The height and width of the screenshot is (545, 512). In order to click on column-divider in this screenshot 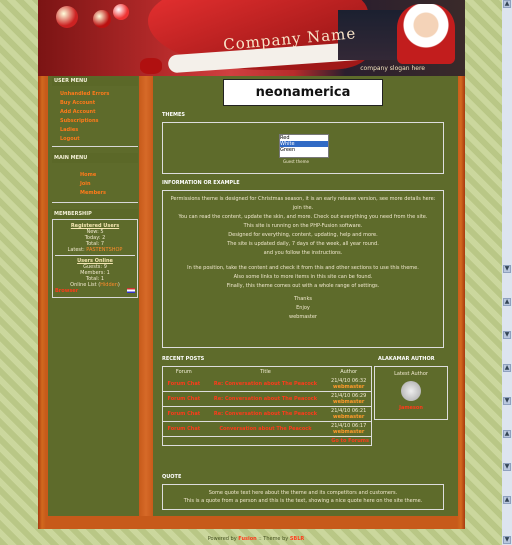, I will do `click(146, 296)`.